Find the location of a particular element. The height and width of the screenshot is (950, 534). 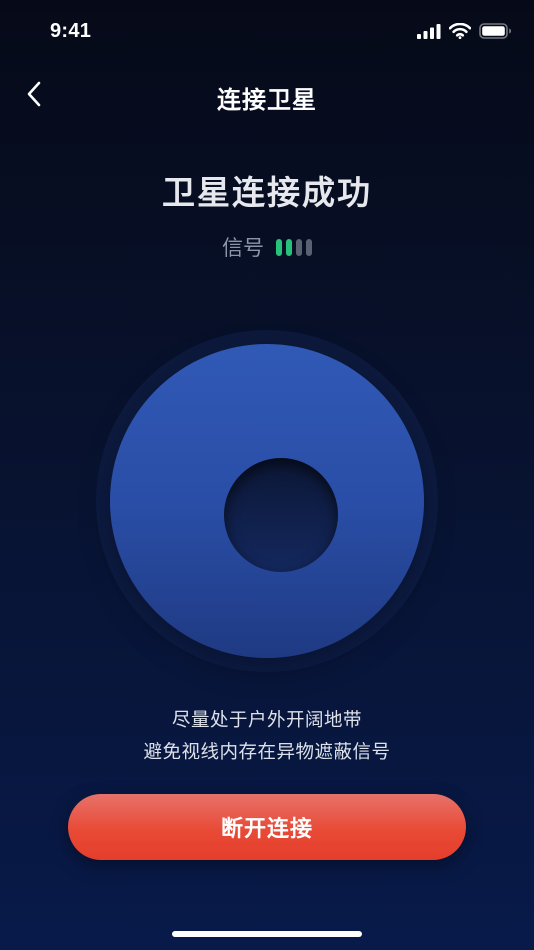

wifi-icon is located at coordinates (460, 31).